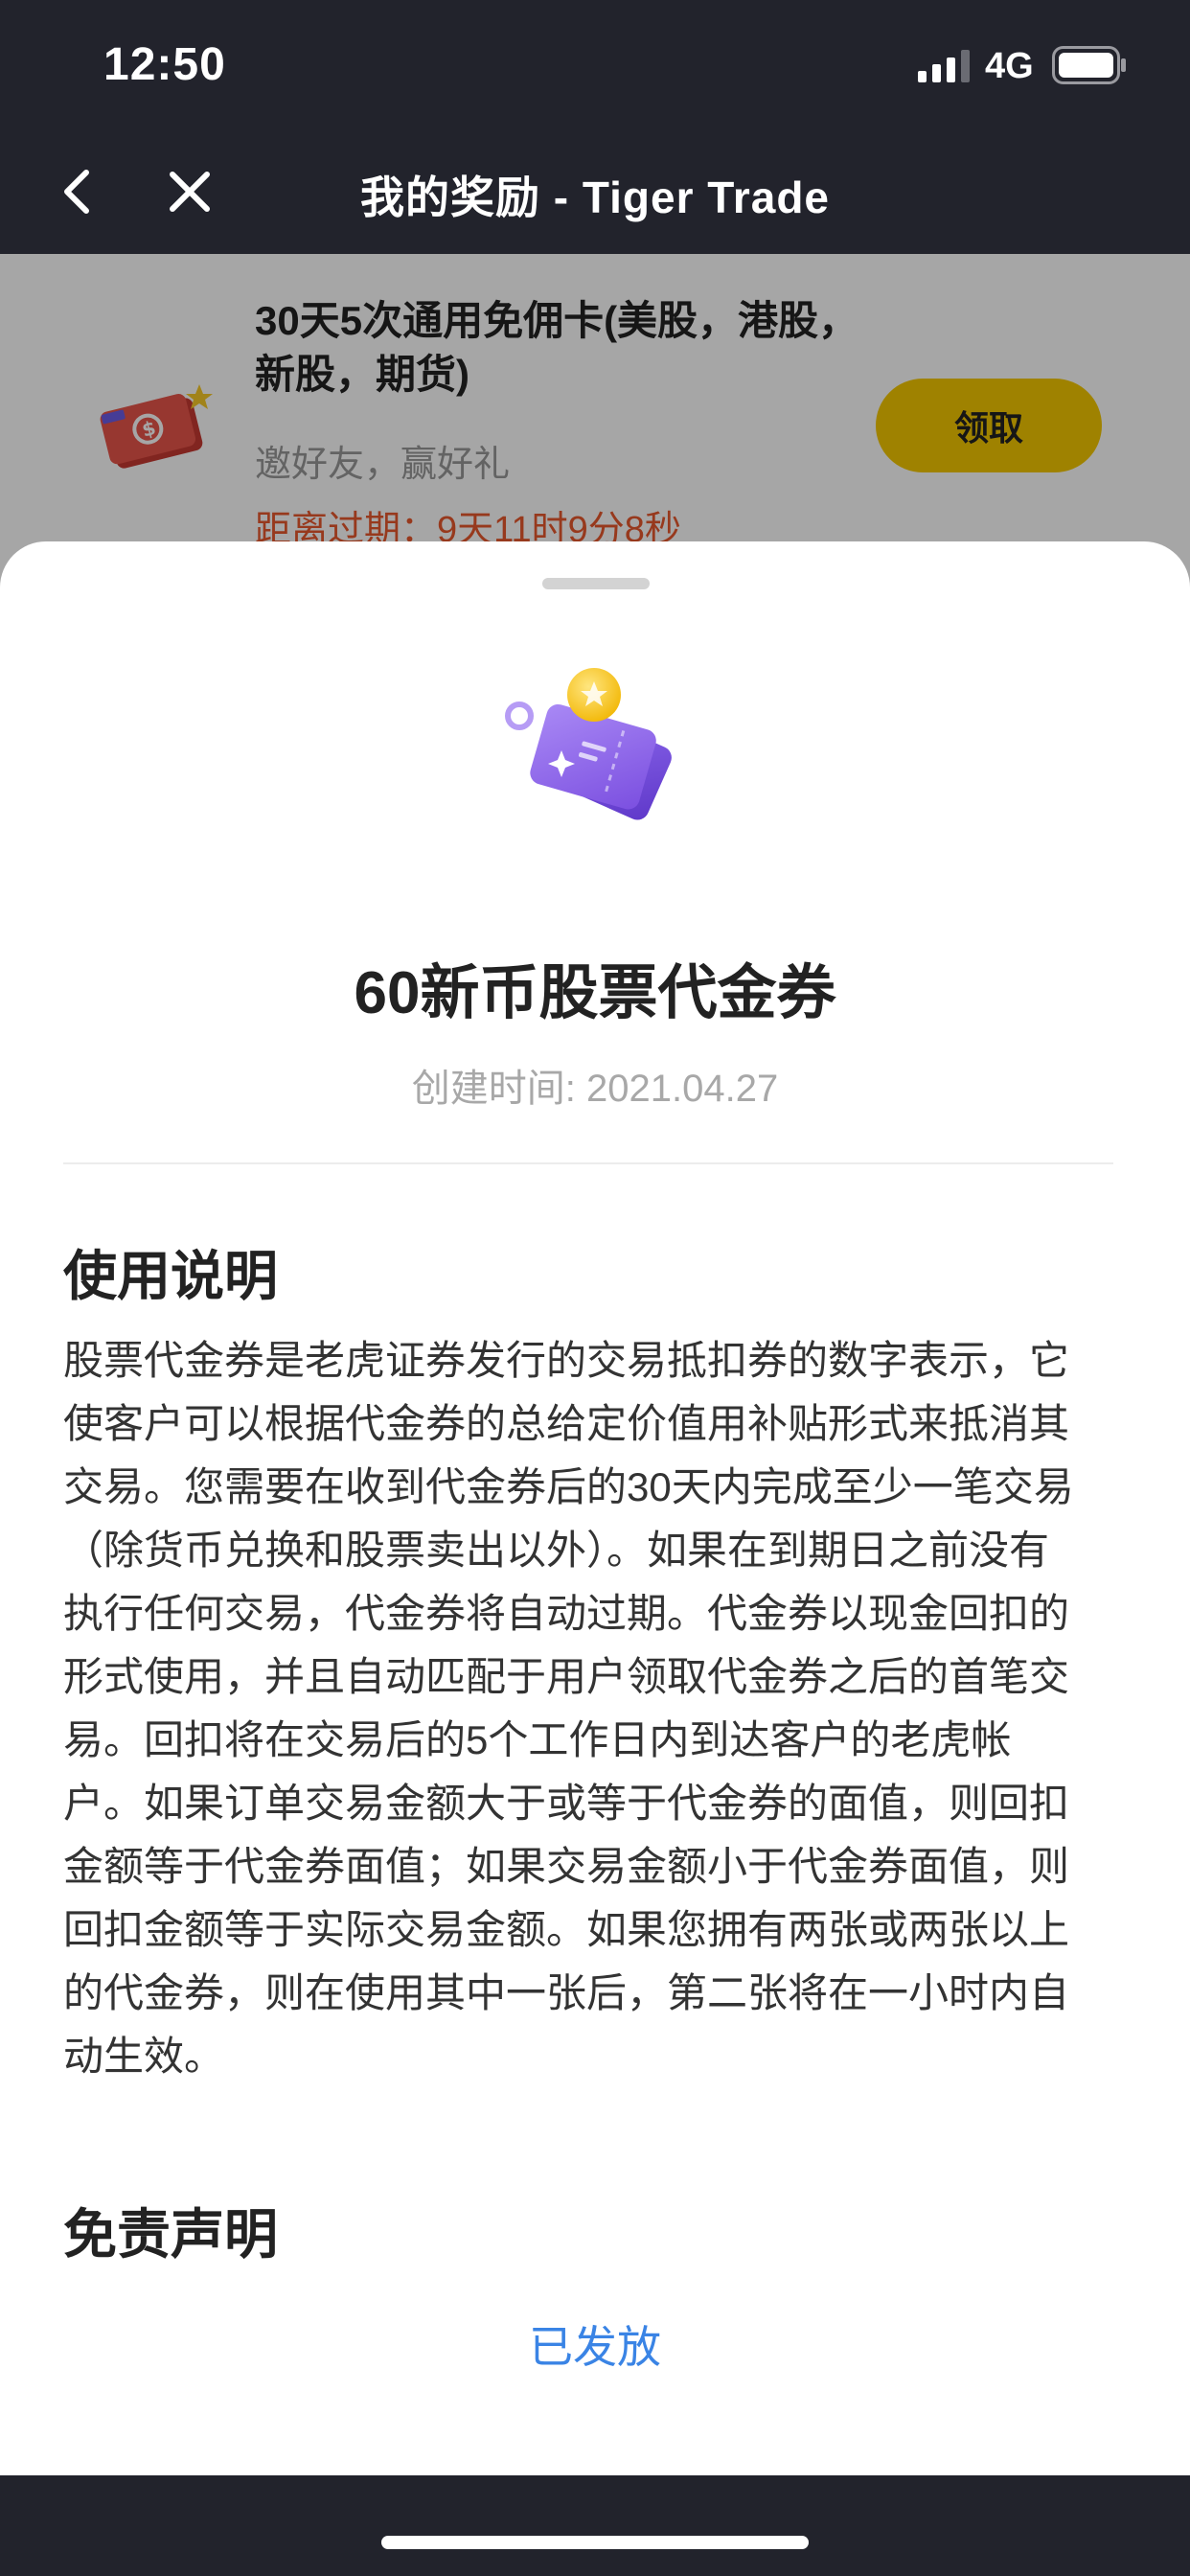  What do you see at coordinates (1089, 65) in the screenshot?
I see `battery-icon` at bounding box center [1089, 65].